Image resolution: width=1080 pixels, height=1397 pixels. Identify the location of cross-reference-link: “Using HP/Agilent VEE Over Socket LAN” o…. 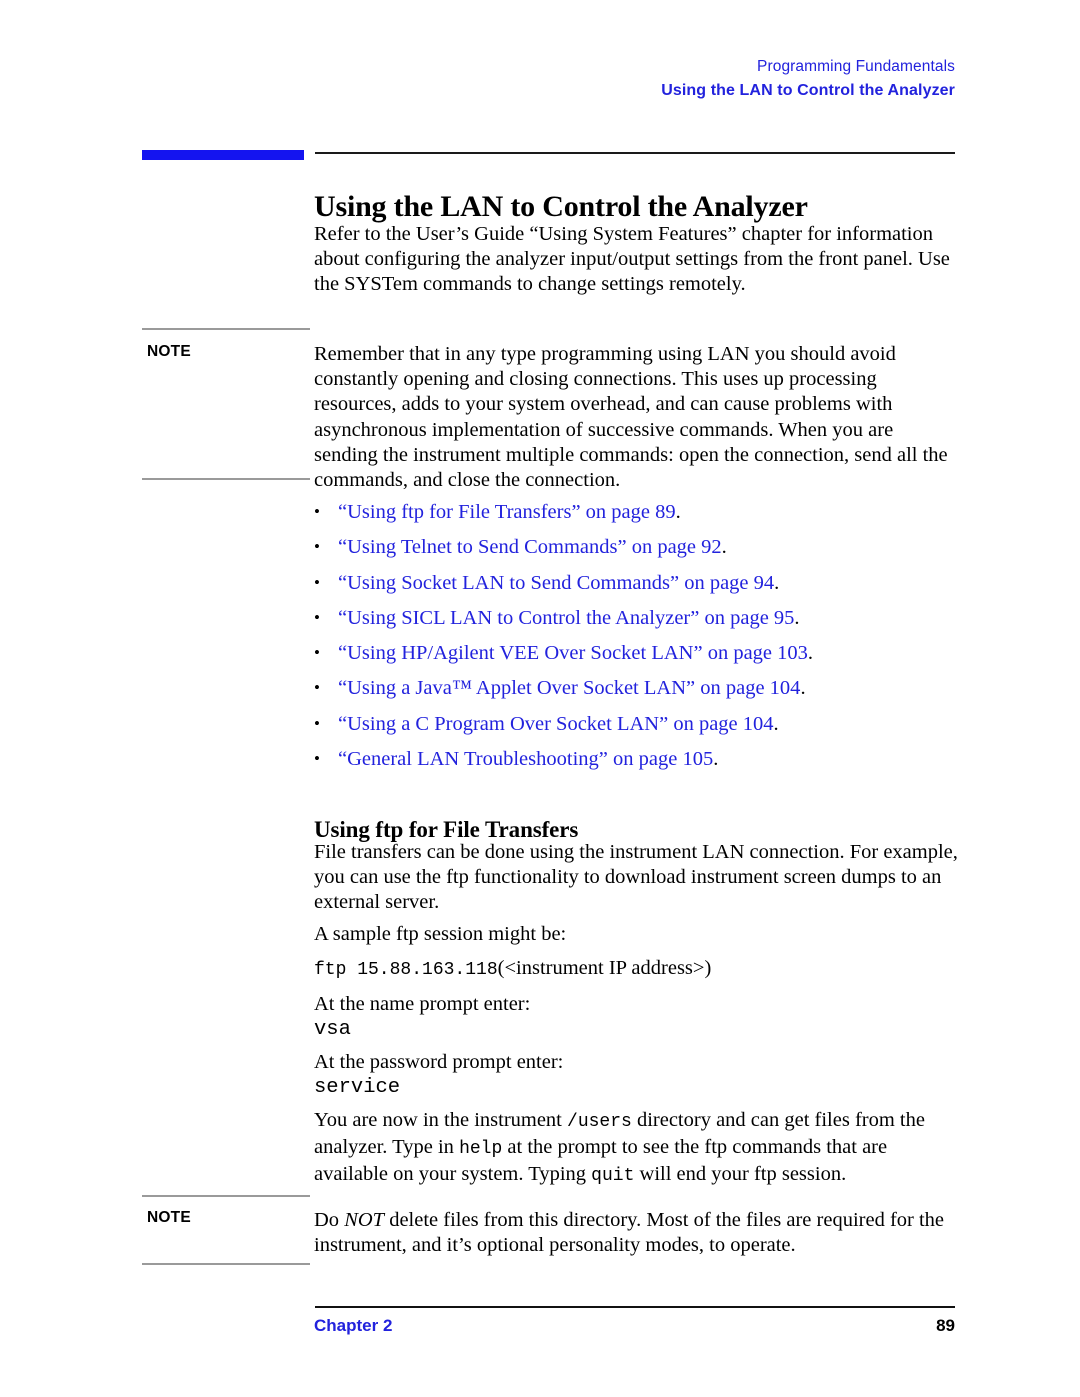
(575, 653).